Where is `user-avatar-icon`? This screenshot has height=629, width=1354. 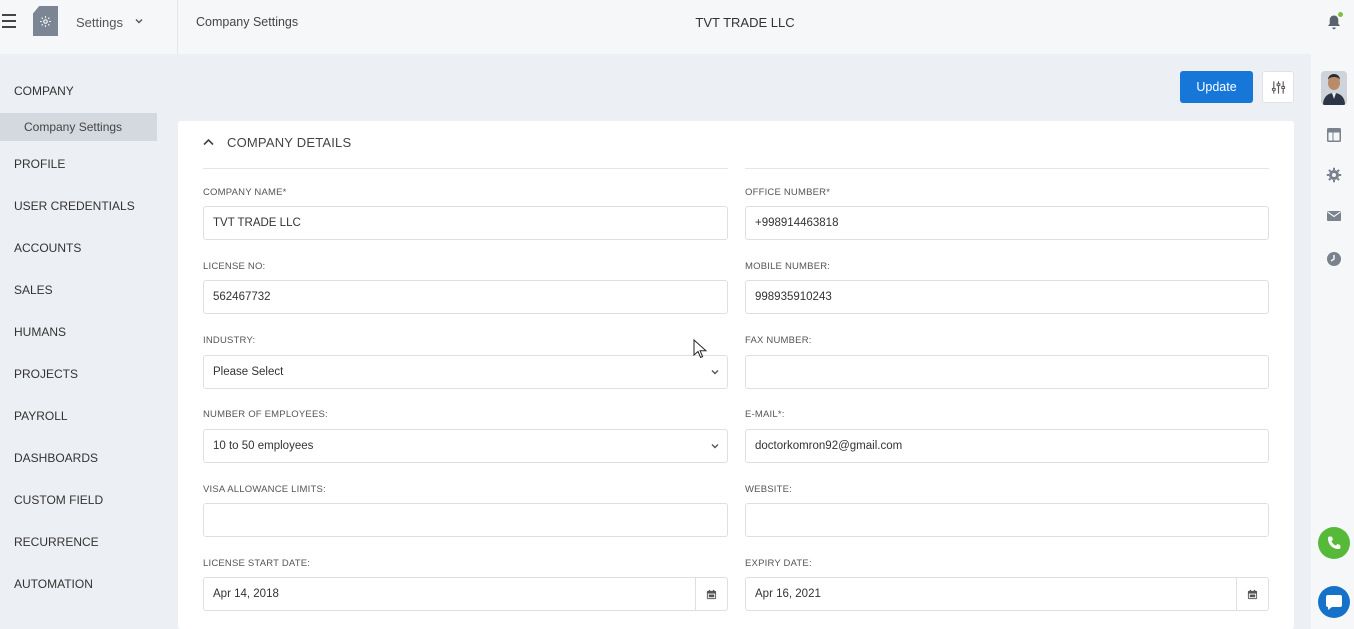 user-avatar-icon is located at coordinates (1334, 88).